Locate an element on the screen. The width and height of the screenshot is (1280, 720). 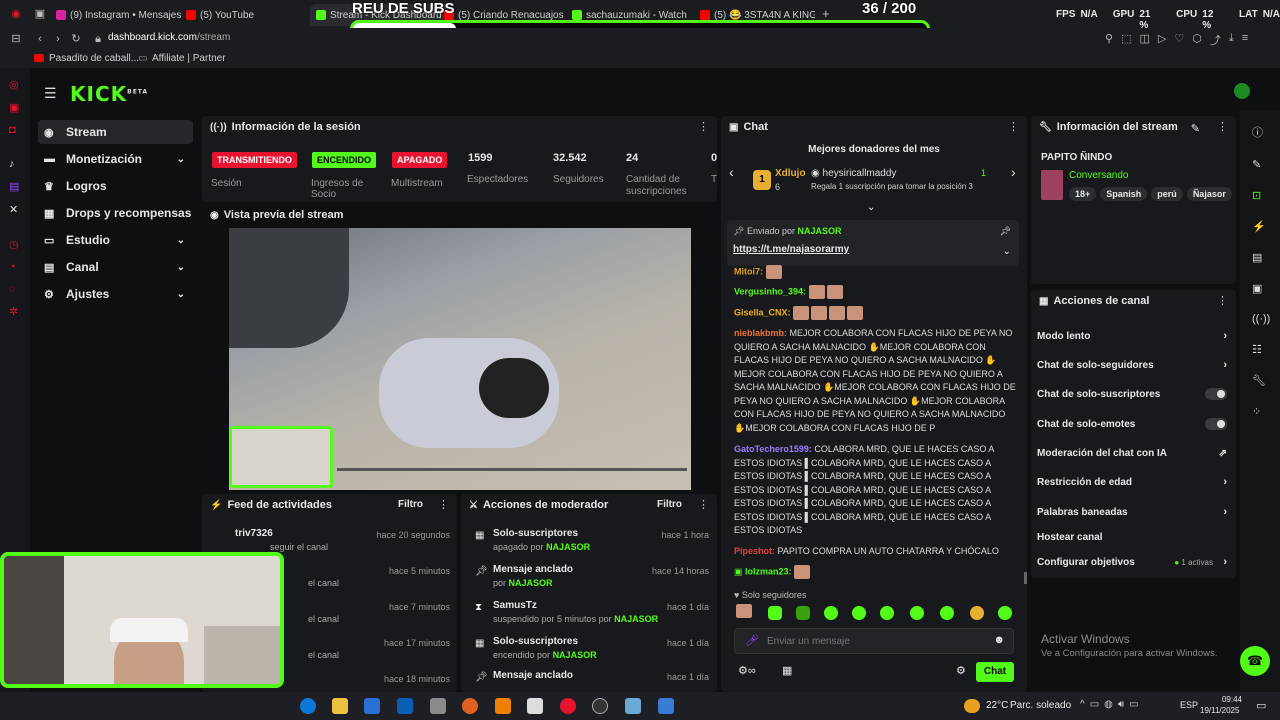
apps-icon: ⁘ is located at coordinates (1261, 411).